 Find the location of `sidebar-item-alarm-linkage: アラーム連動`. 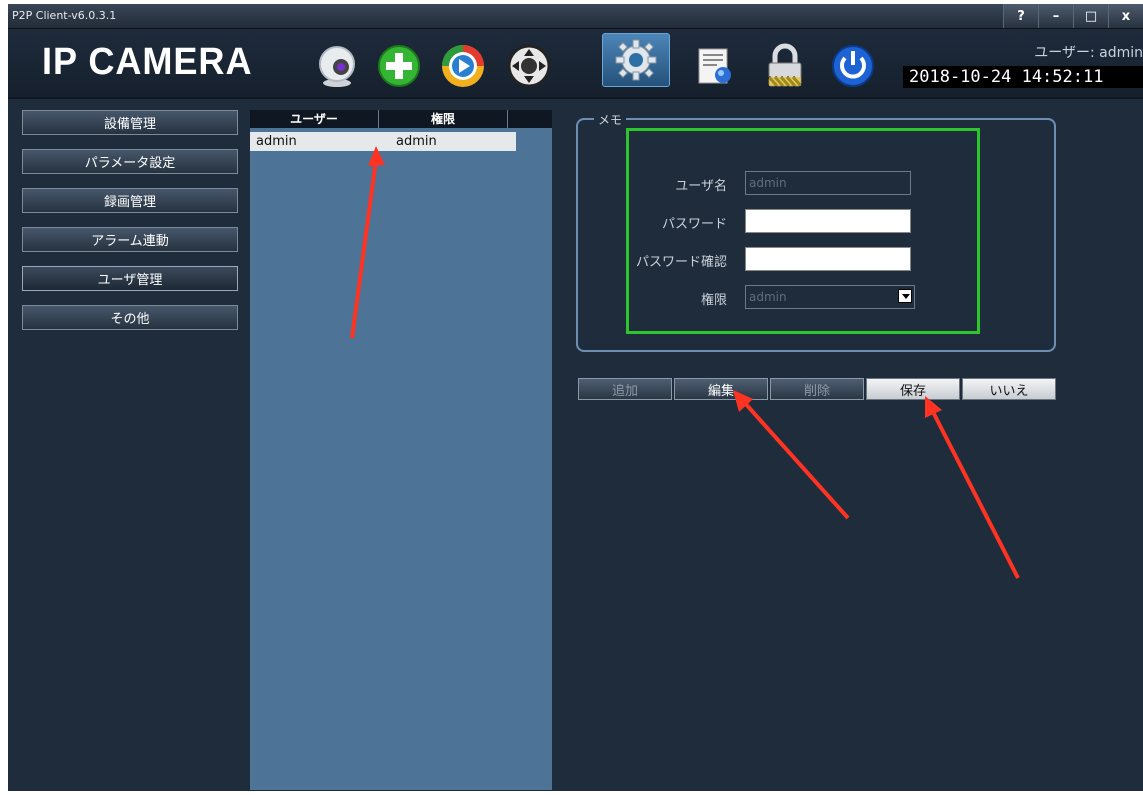

sidebar-item-alarm-linkage: アラーム連動 is located at coordinates (130, 239).